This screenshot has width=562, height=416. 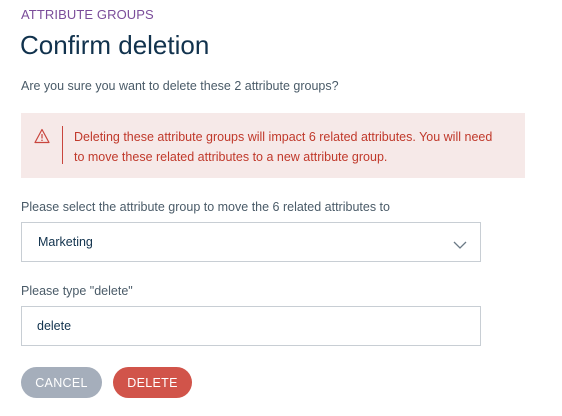 What do you see at coordinates (87, 14) in the screenshot?
I see `breadcrumb: ATTRIBUTE GROUPS` at bounding box center [87, 14].